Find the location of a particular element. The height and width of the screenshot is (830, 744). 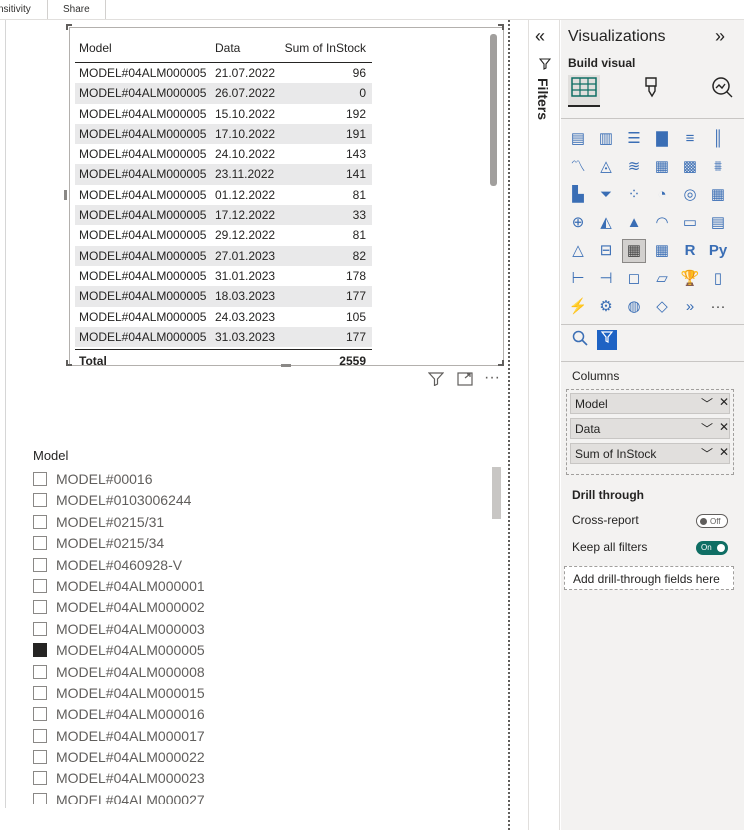

matrix-icon: ▦ is located at coordinates (662, 251).